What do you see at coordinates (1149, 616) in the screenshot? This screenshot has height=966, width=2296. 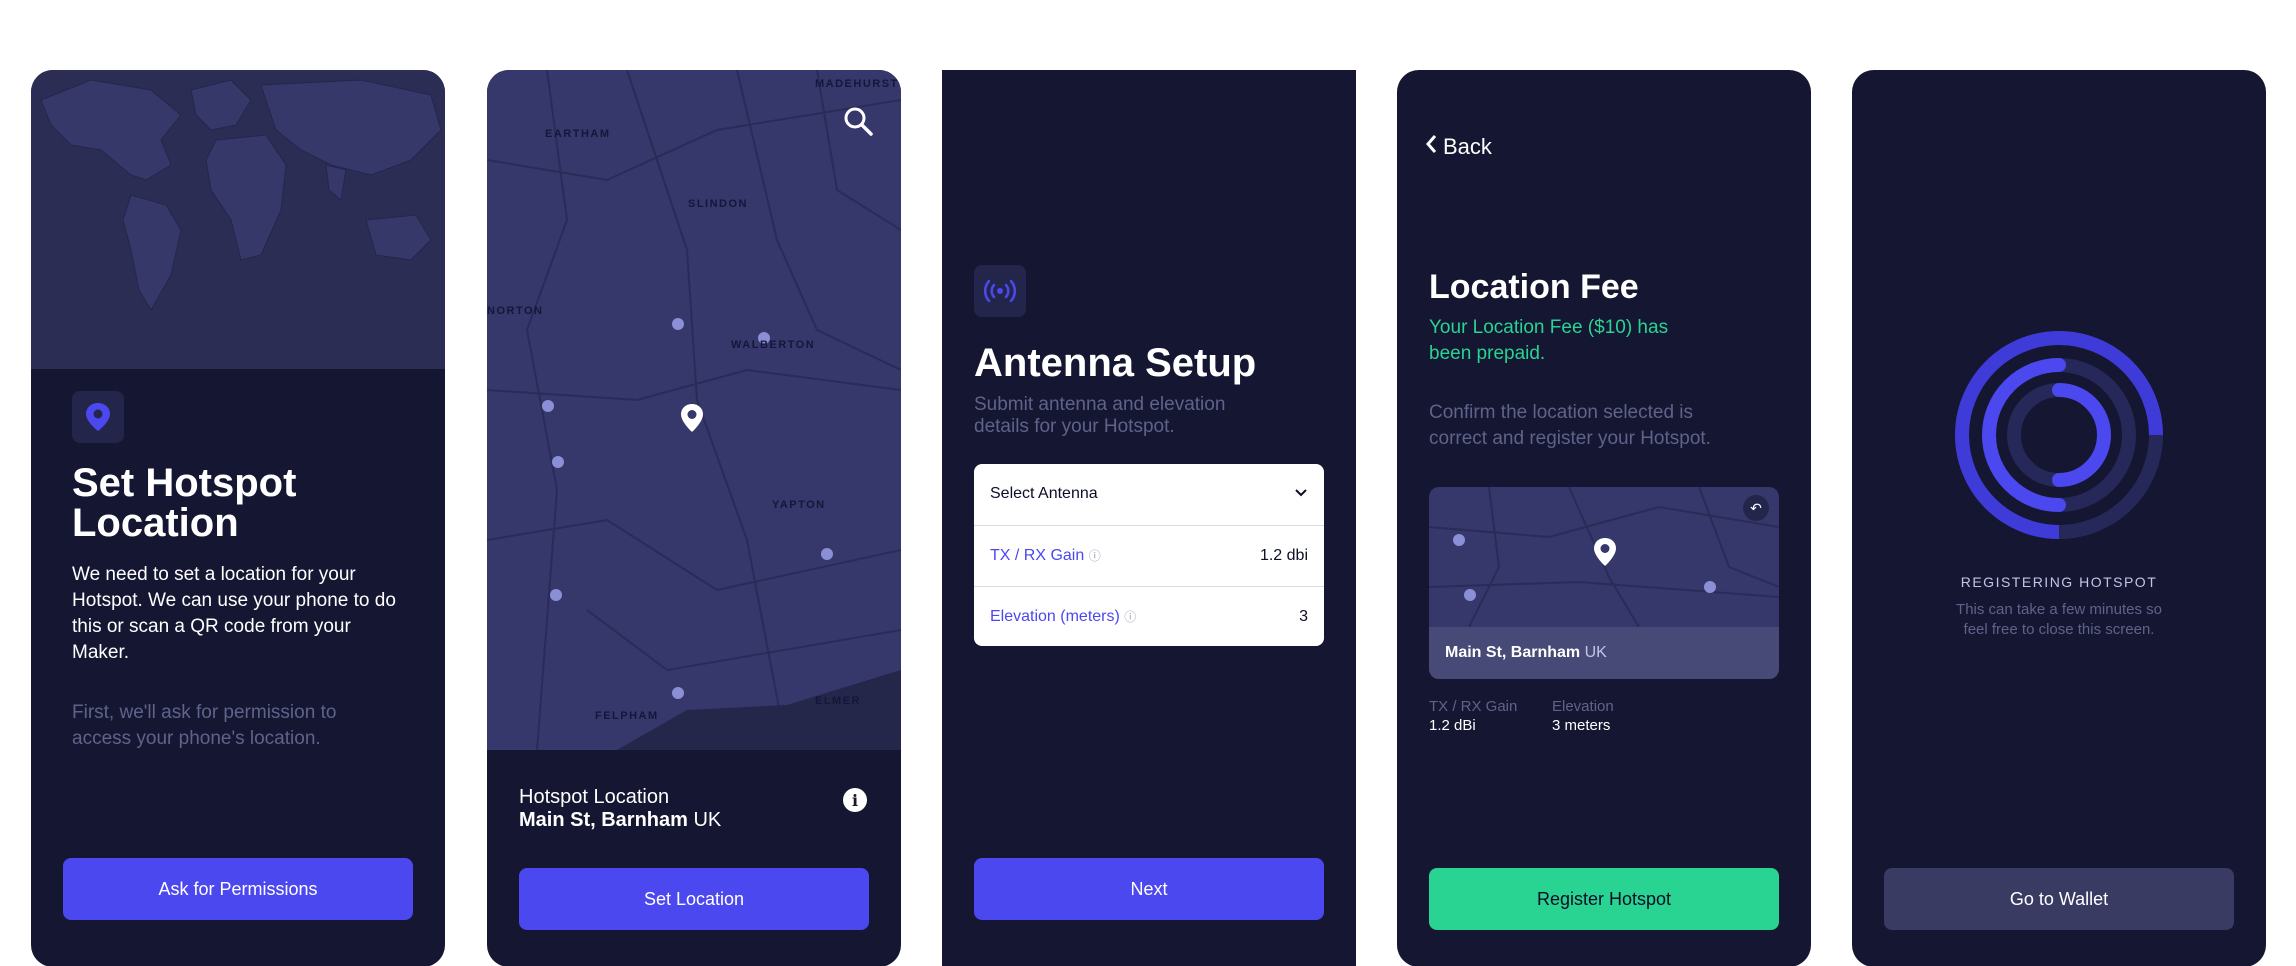 I see `elevation-field: Elevation (meters) ⓘ 3` at bounding box center [1149, 616].